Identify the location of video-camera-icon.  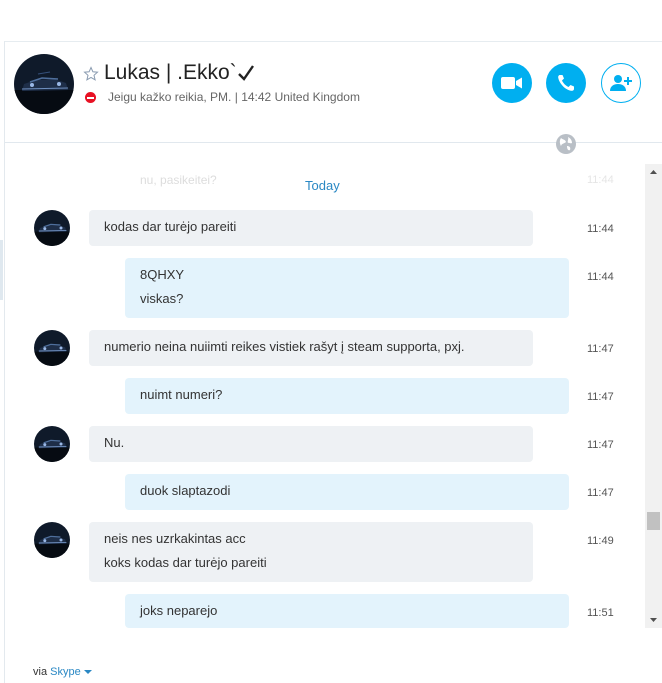
(511, 83).